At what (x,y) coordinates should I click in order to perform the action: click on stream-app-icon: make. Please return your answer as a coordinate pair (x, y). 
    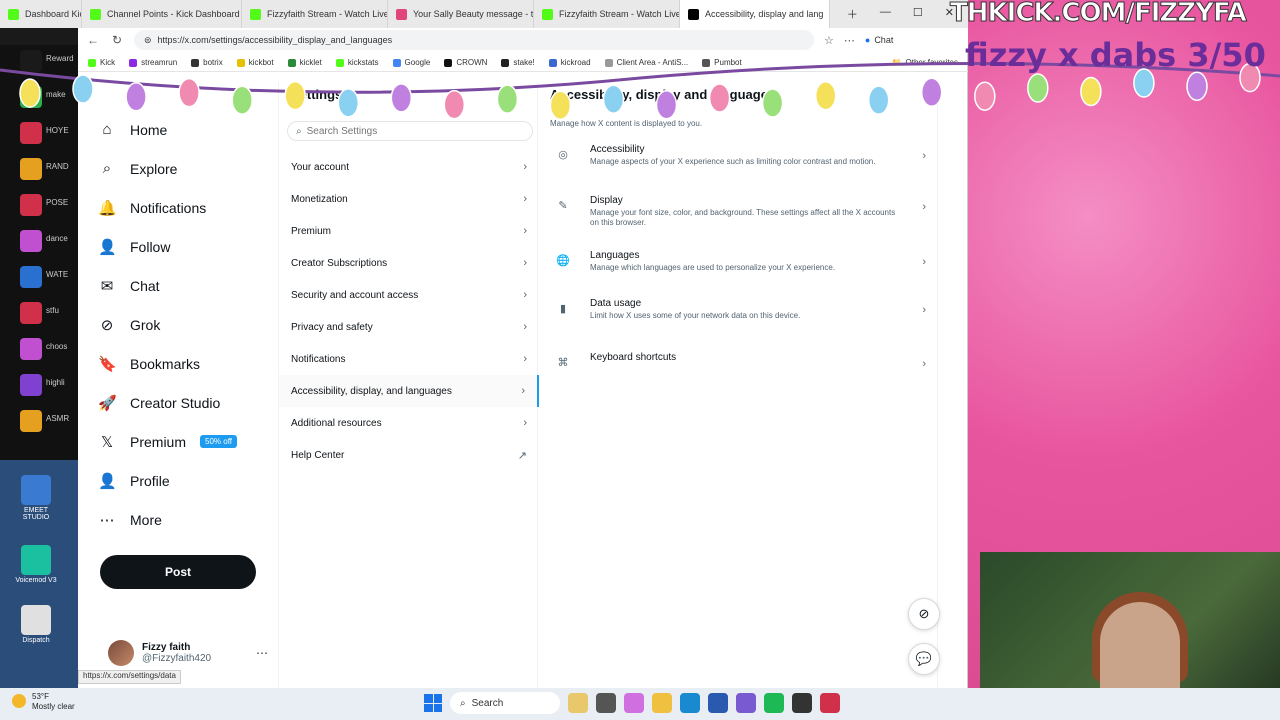
    Looking at the image, I should click on (43, 97).